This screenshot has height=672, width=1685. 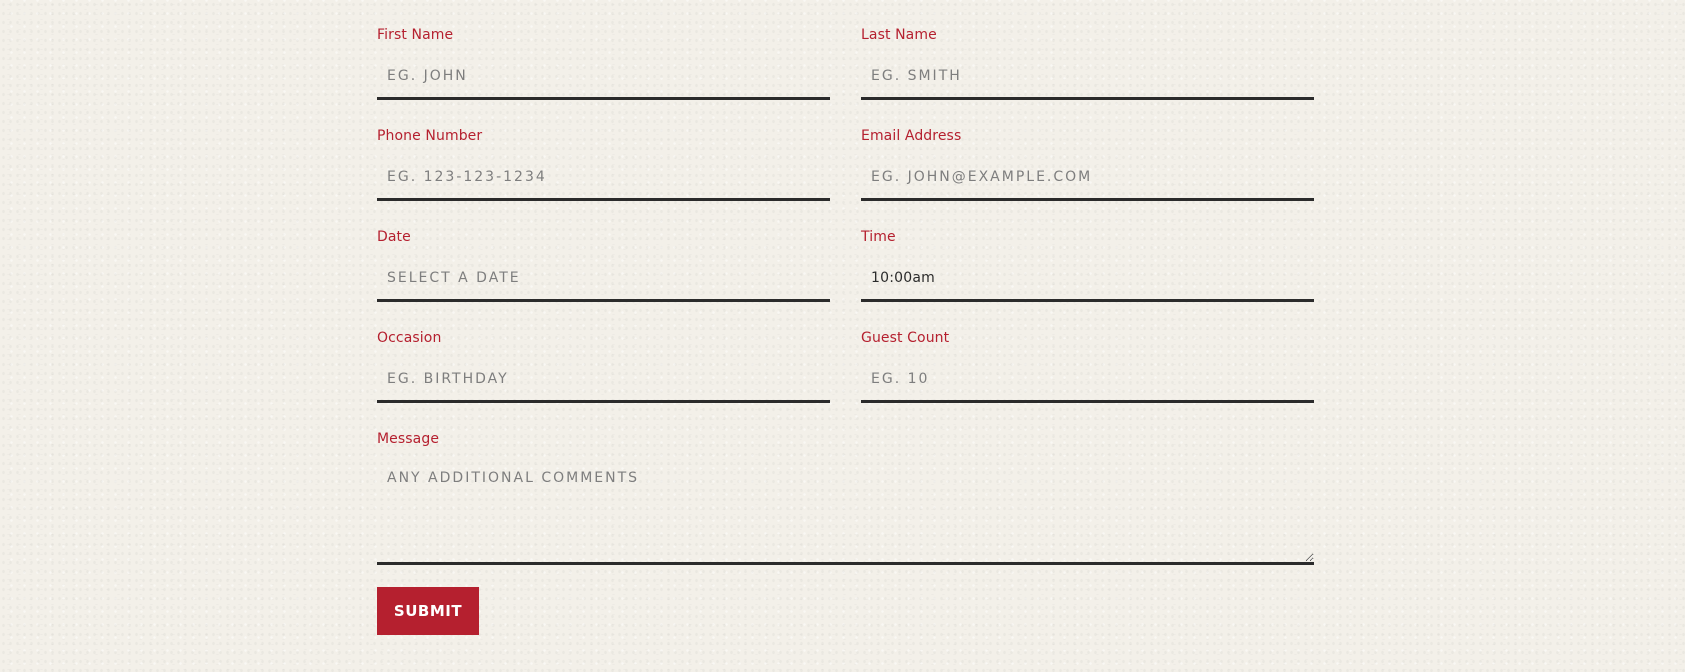 What do you see at coordinates (1087, 380) in the screenshot?
I see `guest-count-input` at bounding box center [1087, 380].